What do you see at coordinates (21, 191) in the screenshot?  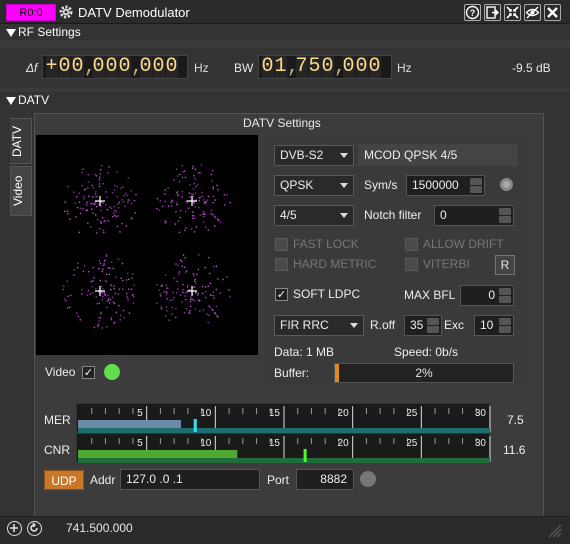 I see `tab-video: Video` at bounding box center [21, 191].